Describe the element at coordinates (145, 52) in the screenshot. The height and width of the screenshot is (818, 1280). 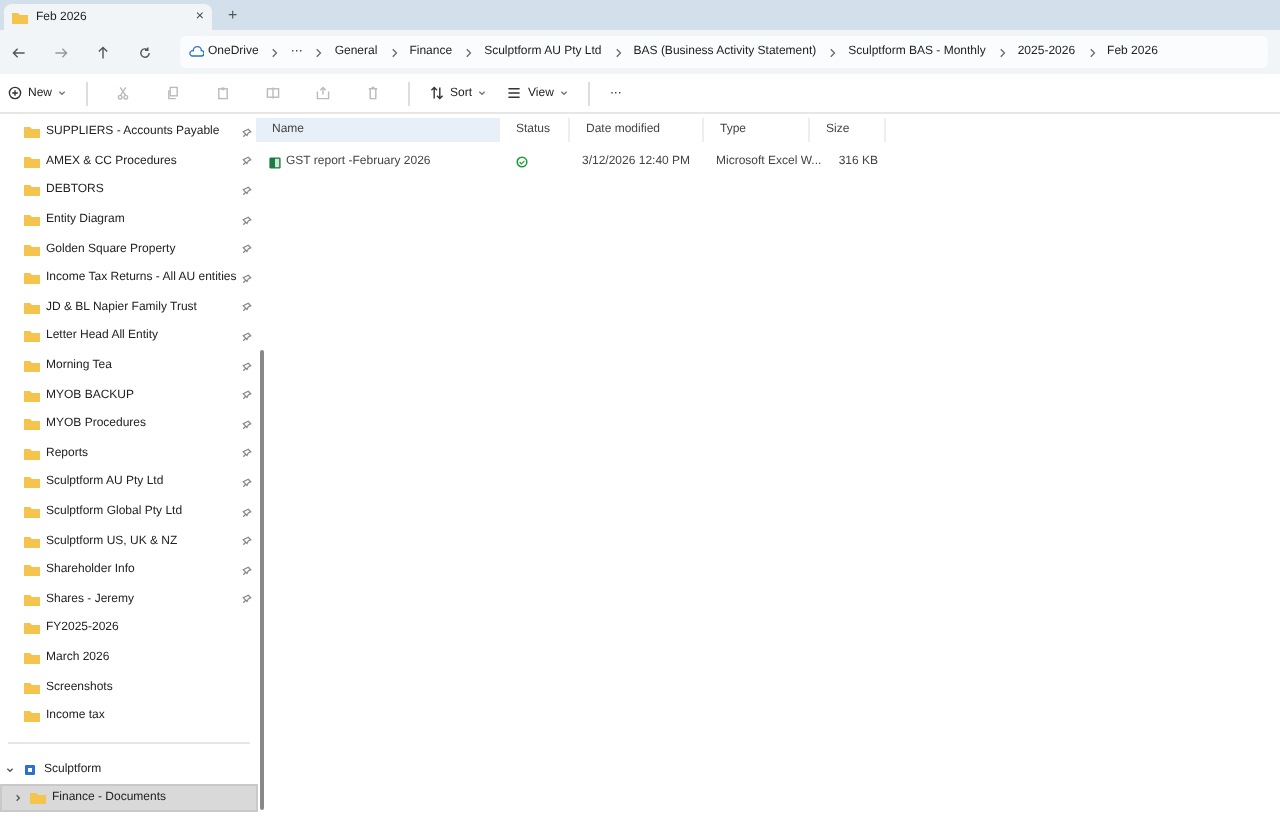
I see `refresh-icon` at that location.